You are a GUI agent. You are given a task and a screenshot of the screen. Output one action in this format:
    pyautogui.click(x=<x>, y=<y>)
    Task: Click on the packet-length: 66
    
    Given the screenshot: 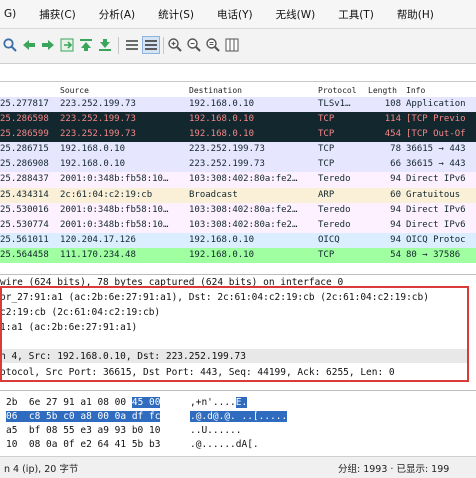 What is the action you would take?
    pyautogui.click(x=395, y=164)
    